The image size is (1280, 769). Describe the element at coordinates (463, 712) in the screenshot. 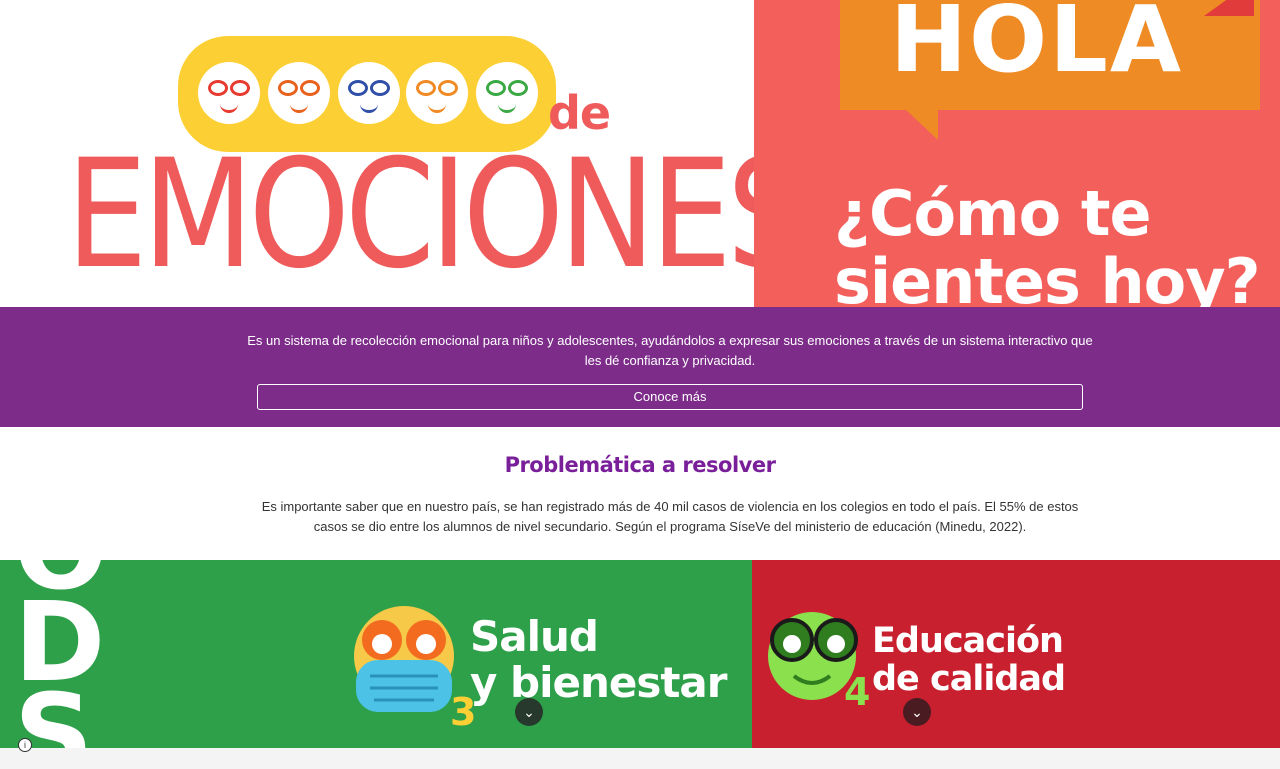

I see `ods-number-3: 3` at that location.